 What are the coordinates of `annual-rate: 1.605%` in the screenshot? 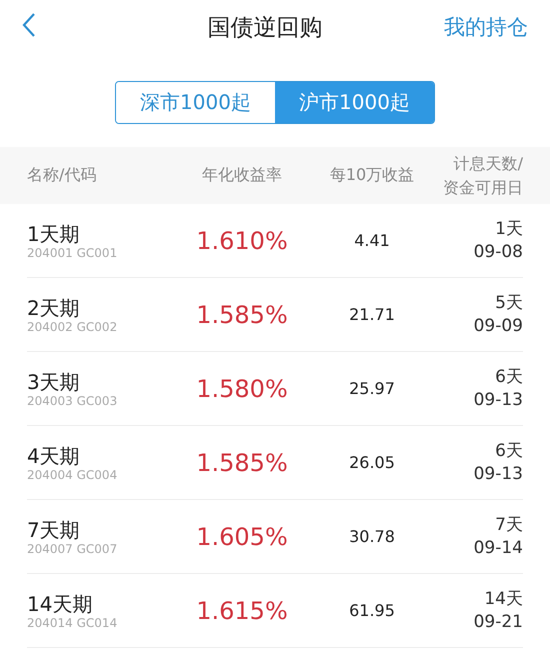 It's located at (242, 536).